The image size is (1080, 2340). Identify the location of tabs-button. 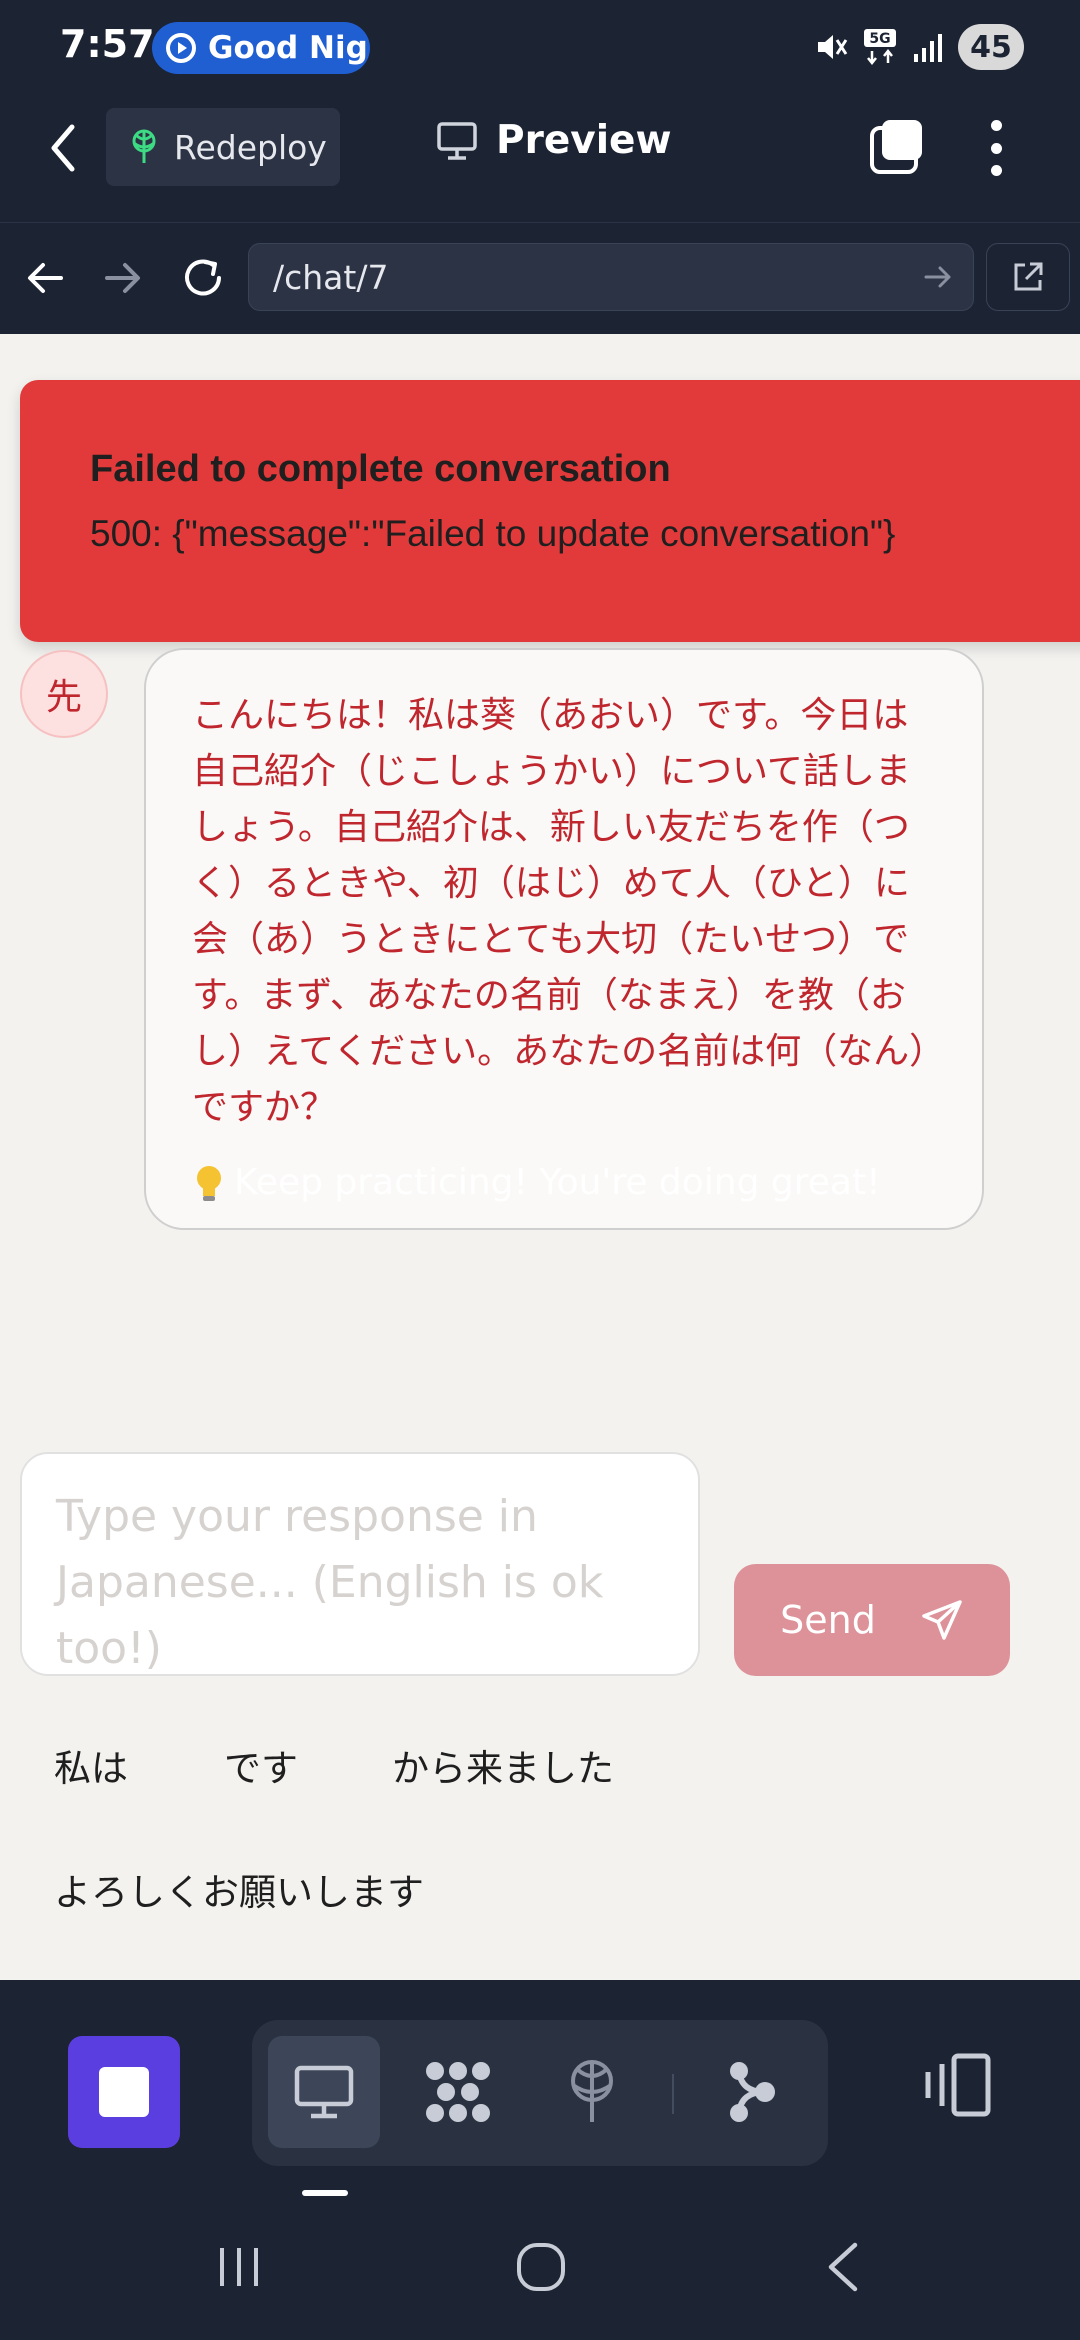
(897, 147).